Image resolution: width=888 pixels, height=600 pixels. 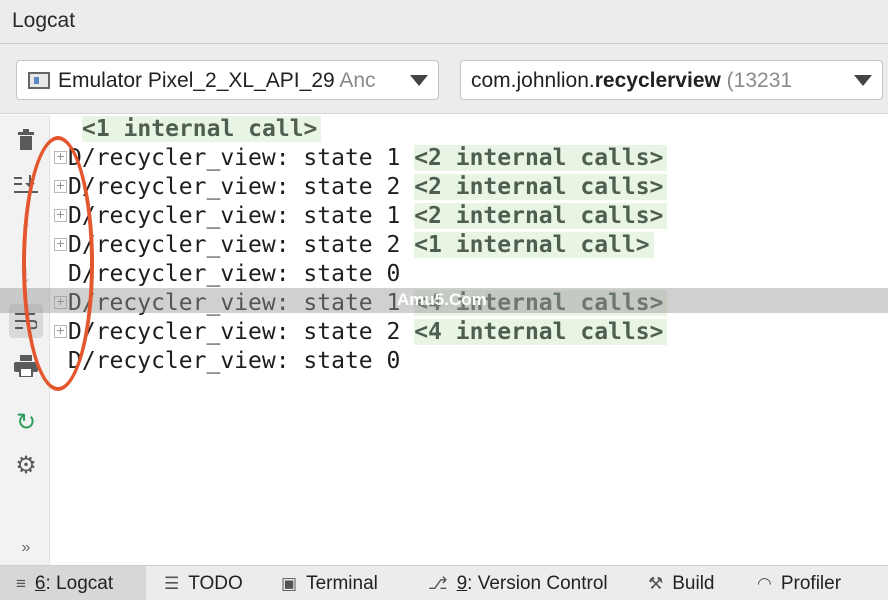 What do you see at coordinates (172, 583) in the screenshot?
I see `todo-icon: ☰` at bounding box center [172, 583].